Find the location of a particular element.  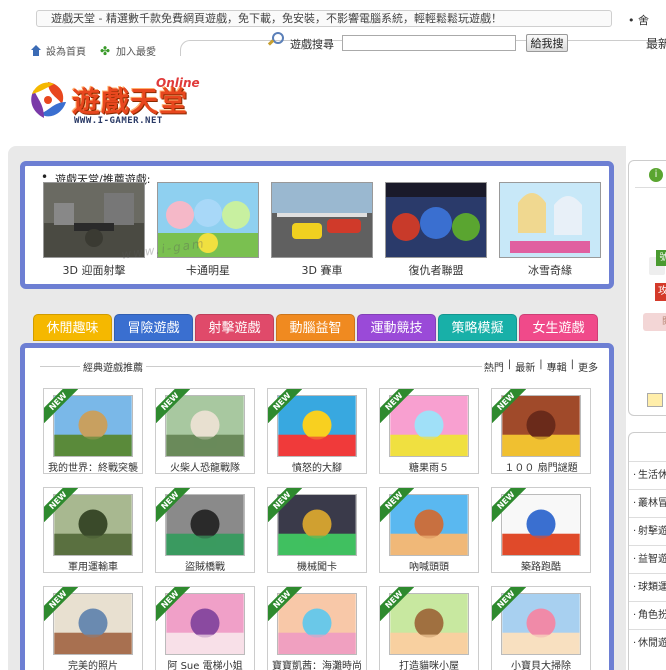

recommended-label: 復仇者聯盟 is located at coordinates (436, 270).